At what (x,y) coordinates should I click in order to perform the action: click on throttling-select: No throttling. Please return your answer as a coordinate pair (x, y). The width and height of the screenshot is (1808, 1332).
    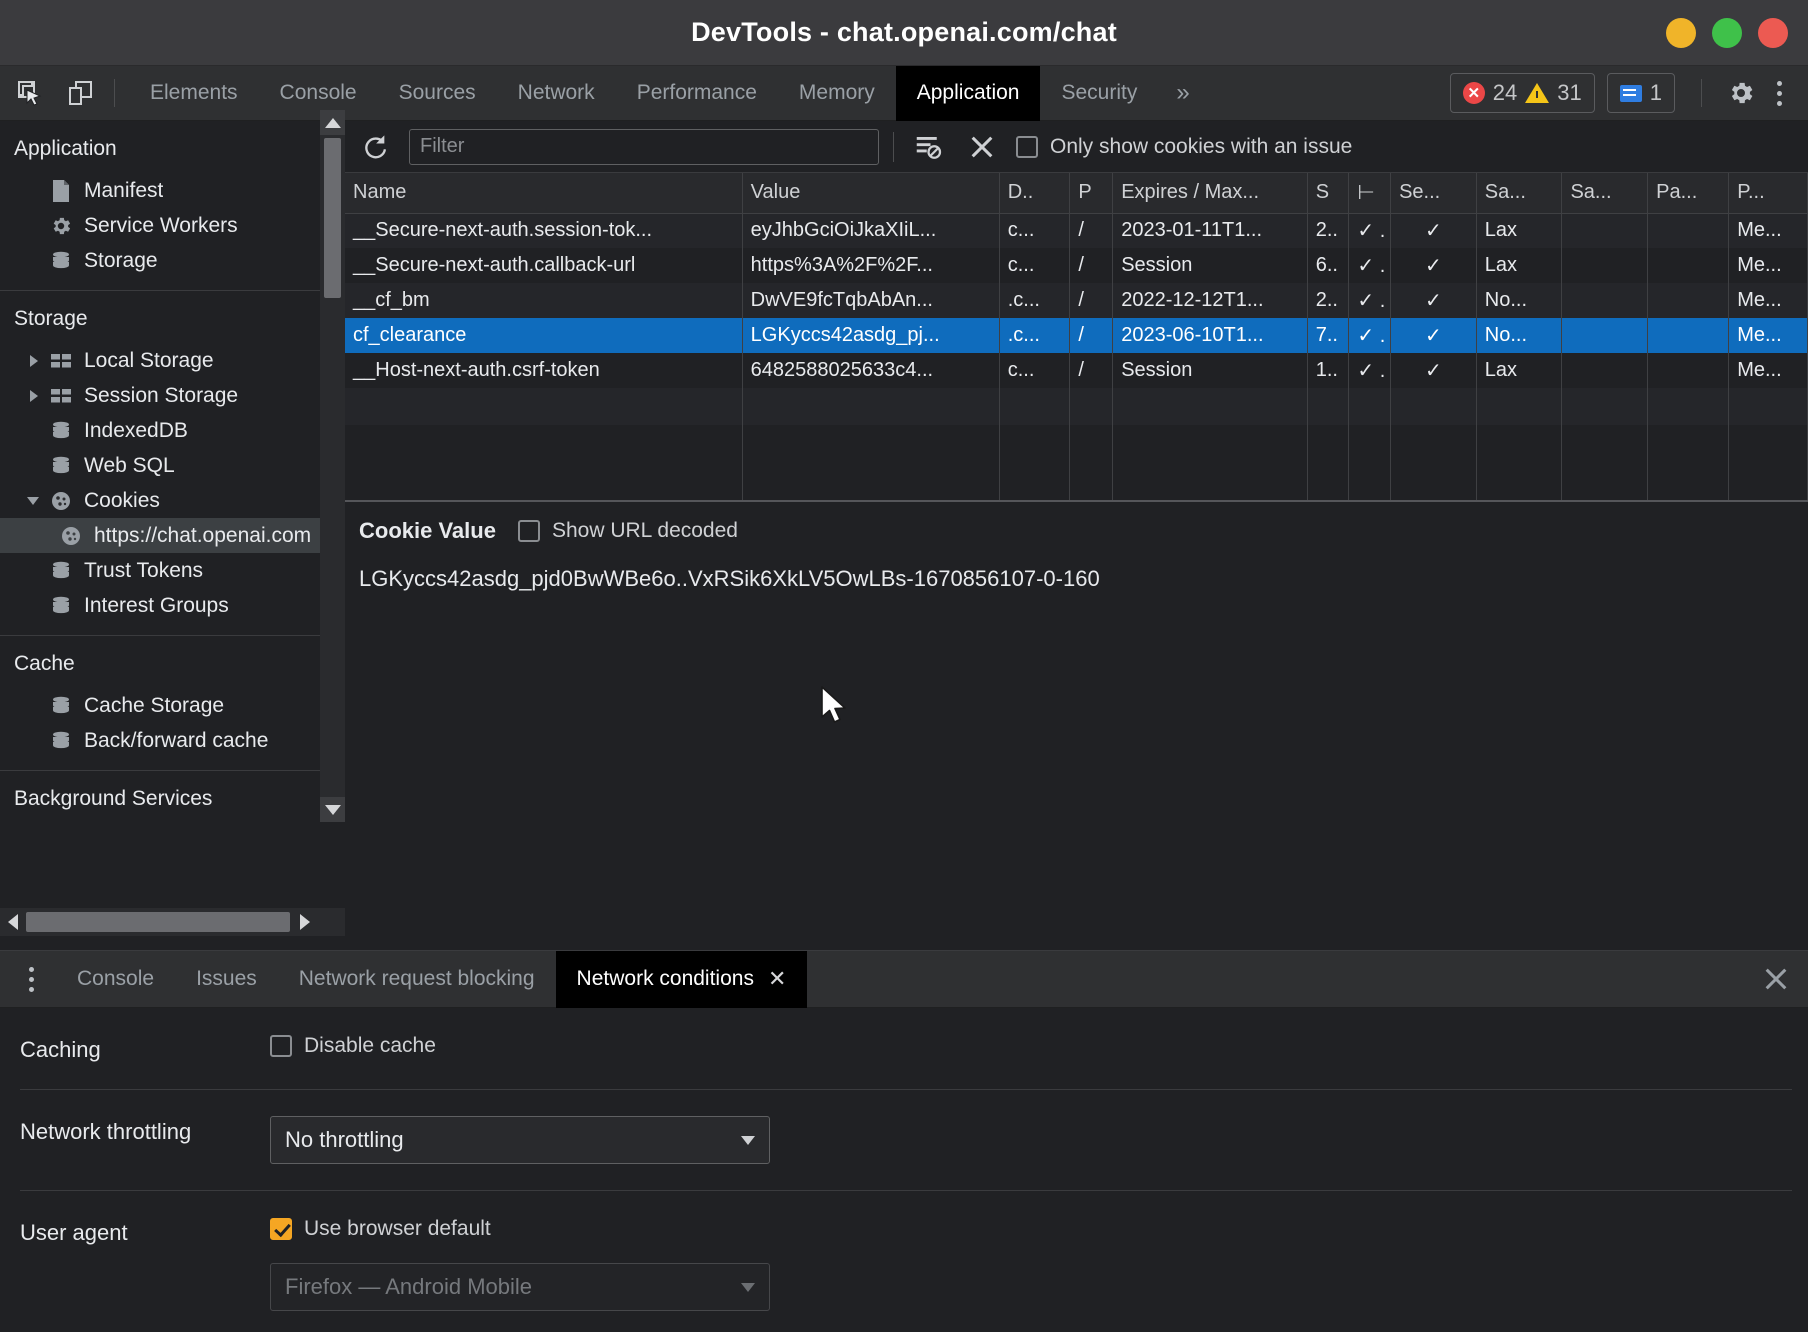
    Looking at the image, I should click on (520, 1140).